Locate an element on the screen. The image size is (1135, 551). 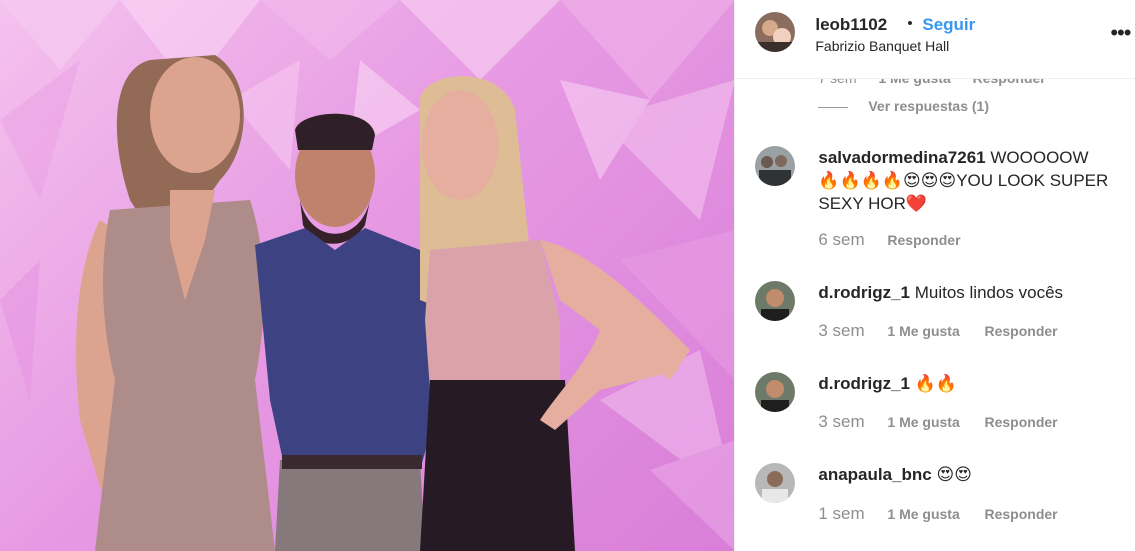
poster-username: leob1102 is located at coordinates (851, 25).